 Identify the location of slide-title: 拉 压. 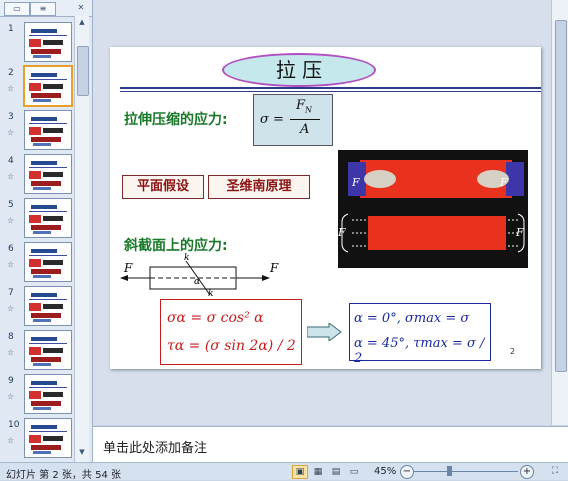
(299, 70).